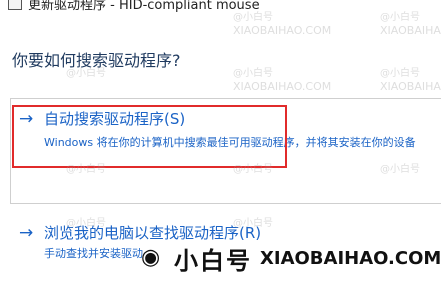  What do you see at coordinates (15, 5) in the screenshot?
I see `device-icon` at bounding box center [15, 5].